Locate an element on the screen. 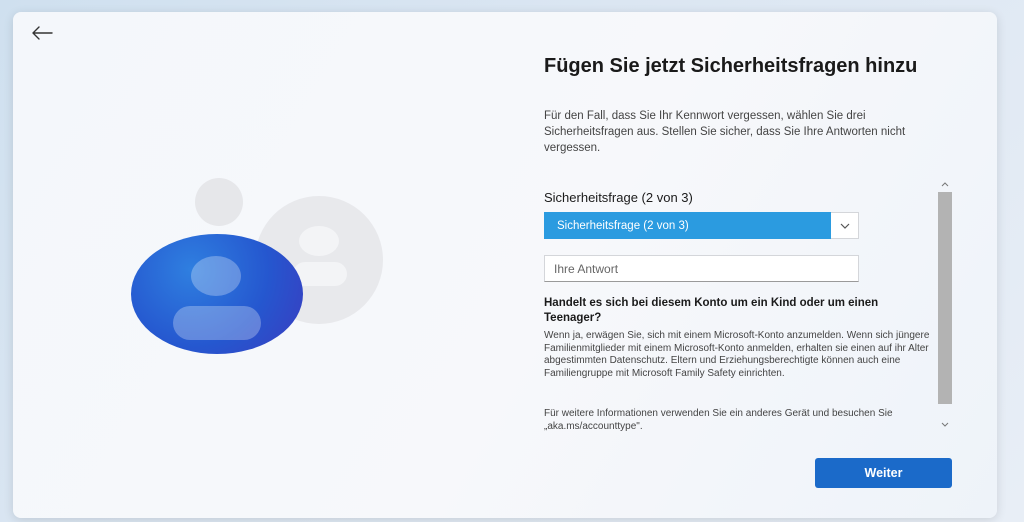 The image size is (1024, 522). page-title: Fügen Sie jetzt Sicherheitsfragen hinzu is located at coordinates (731, 66).